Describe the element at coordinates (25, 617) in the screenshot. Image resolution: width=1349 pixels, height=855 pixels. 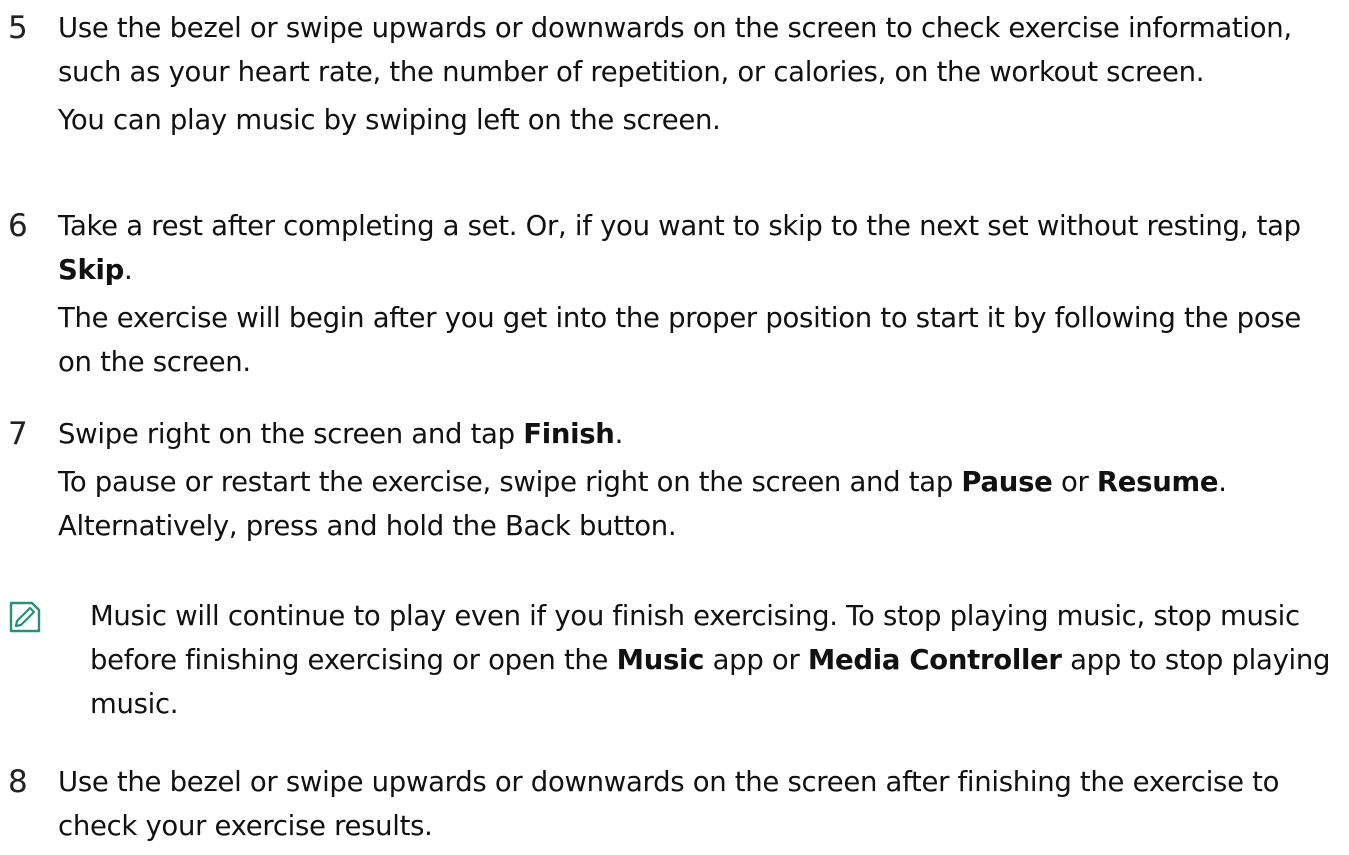
I see `note-pencil-icon` at that location.